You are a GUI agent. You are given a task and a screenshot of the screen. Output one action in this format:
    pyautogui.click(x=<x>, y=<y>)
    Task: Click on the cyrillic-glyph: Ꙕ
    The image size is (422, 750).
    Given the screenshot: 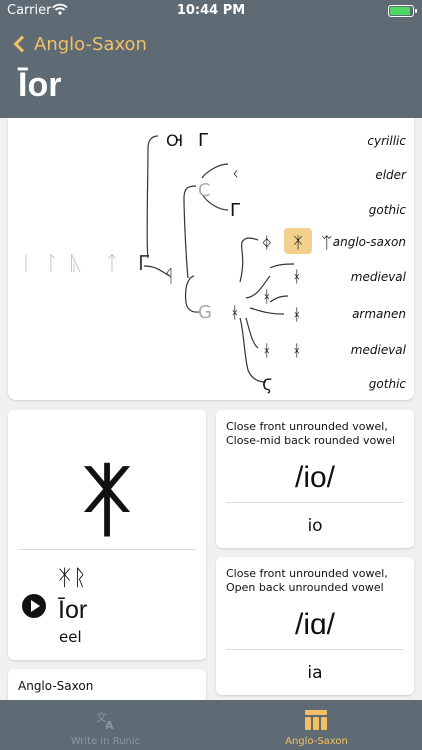 What is the action you would take?
    pyautogui.click(x=174, y=140)
    